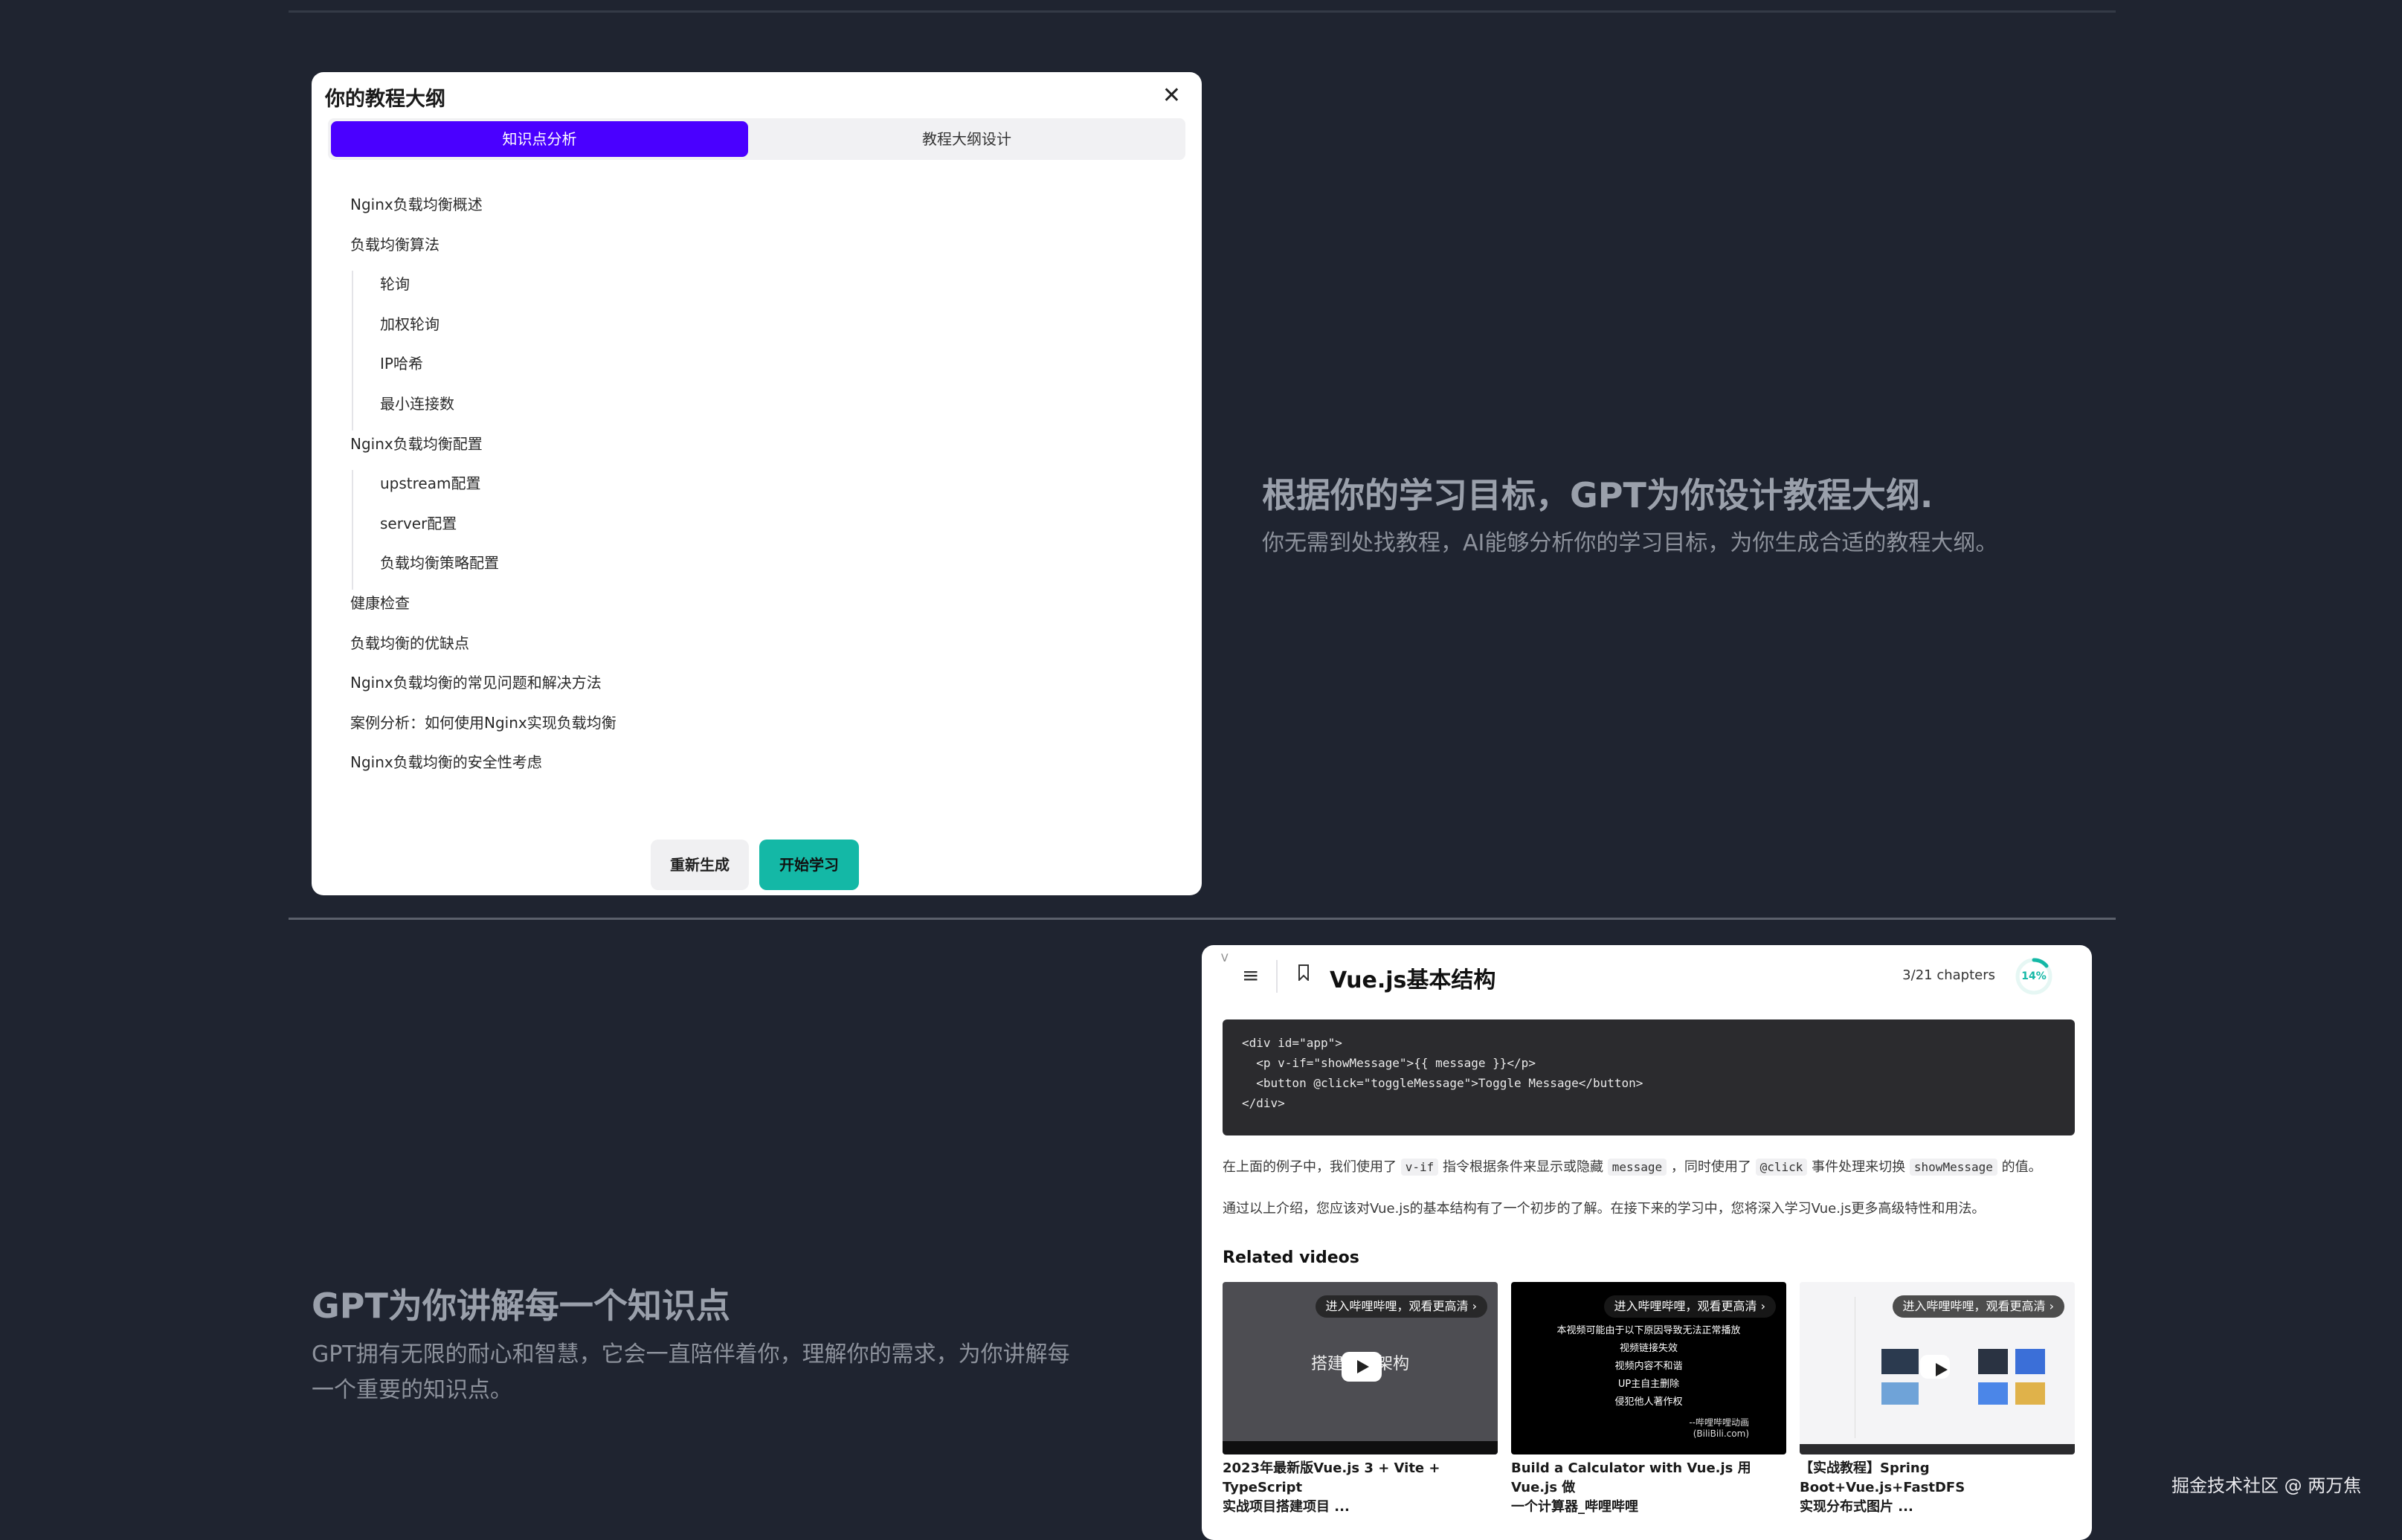 The image size is (2402, 1540). I want to click on code-line: <div id="app">, so click(1292, 1043).